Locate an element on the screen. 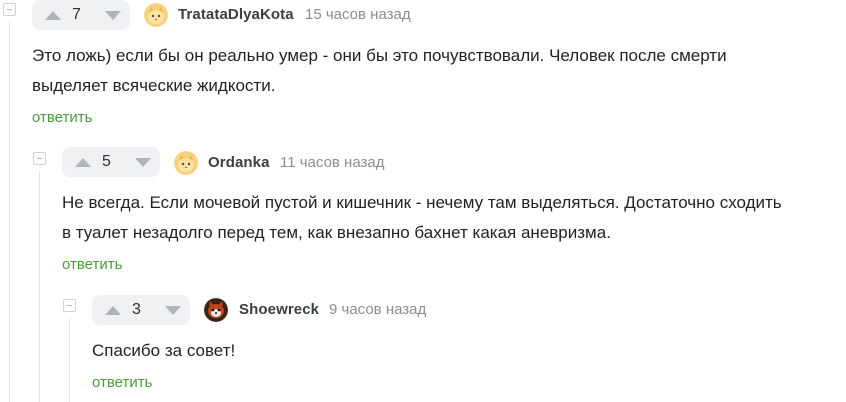  vote-count: 7 is located at coordinates (76, 14).